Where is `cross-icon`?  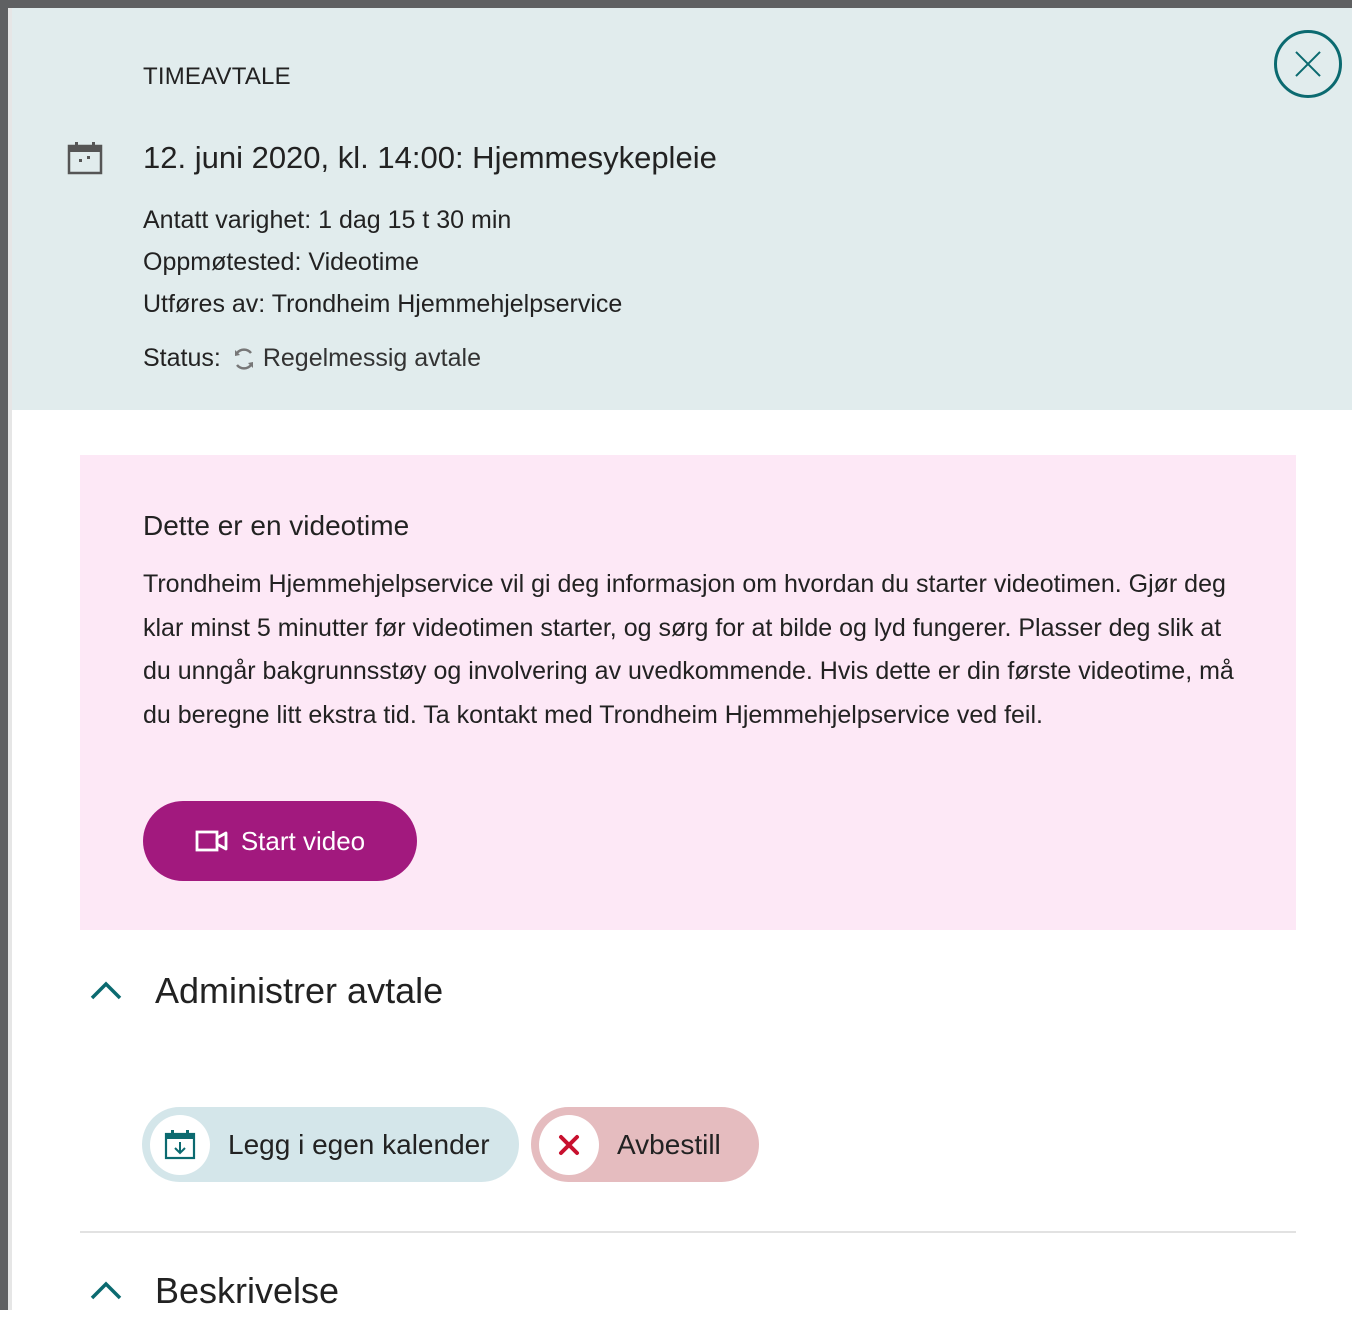 cross-icon is located at coordinates (569, 1144).